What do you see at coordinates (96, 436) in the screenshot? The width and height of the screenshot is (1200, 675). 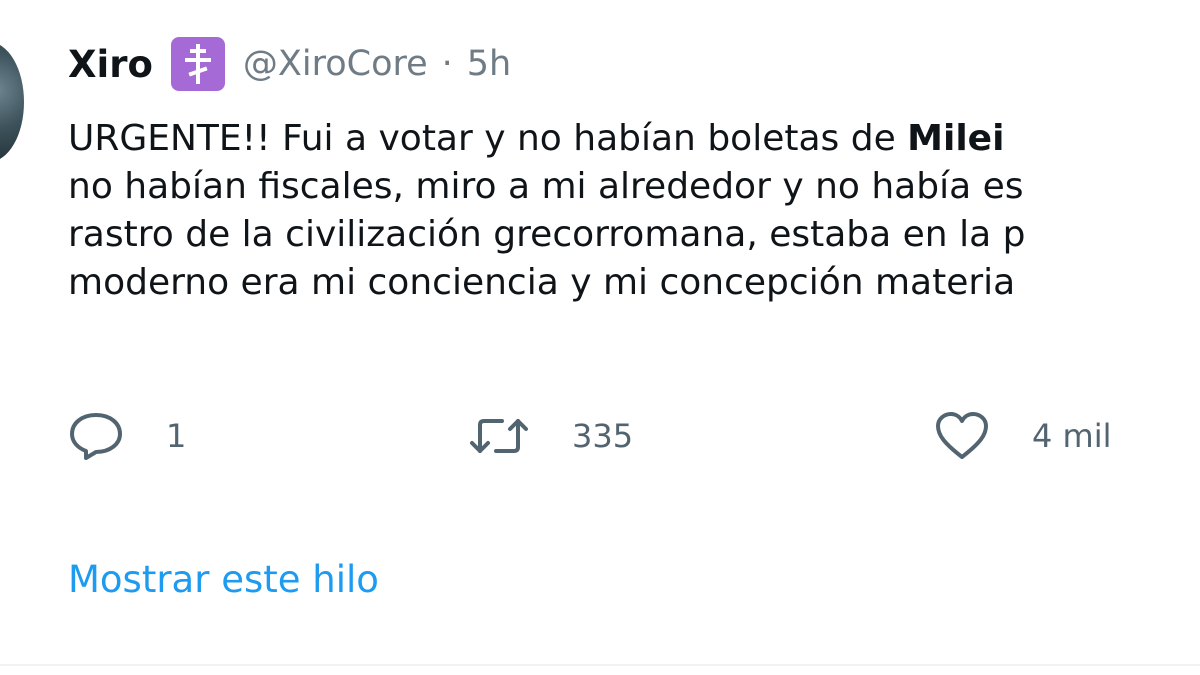 I see `reply-icon` at bounding box center [96, 436].